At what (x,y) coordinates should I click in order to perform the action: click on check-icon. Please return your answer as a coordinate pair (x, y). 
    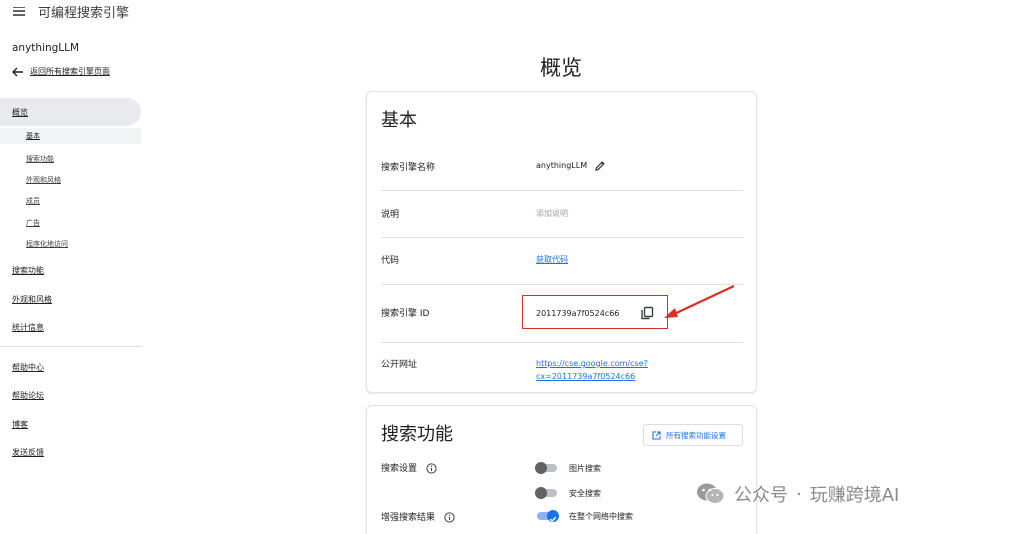
    Looking at the image, I should click on (553, 516).